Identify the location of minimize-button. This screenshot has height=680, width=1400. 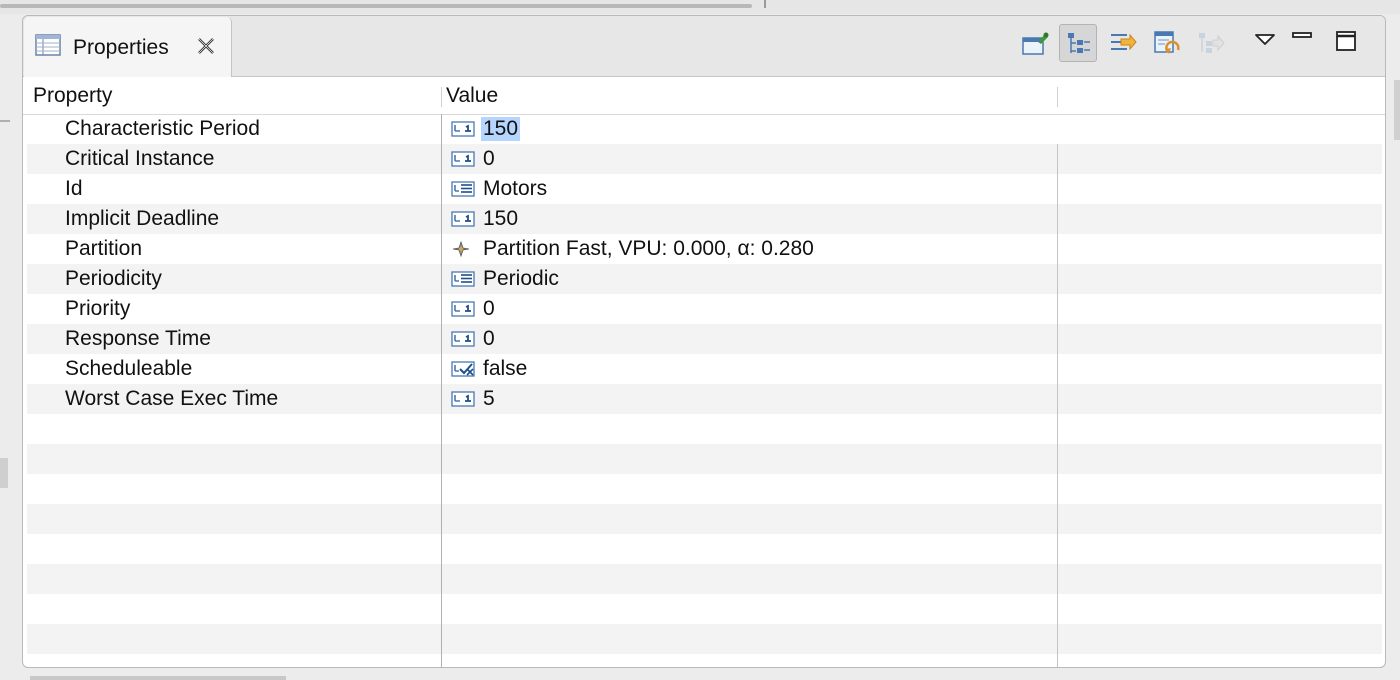
(1304, 43).